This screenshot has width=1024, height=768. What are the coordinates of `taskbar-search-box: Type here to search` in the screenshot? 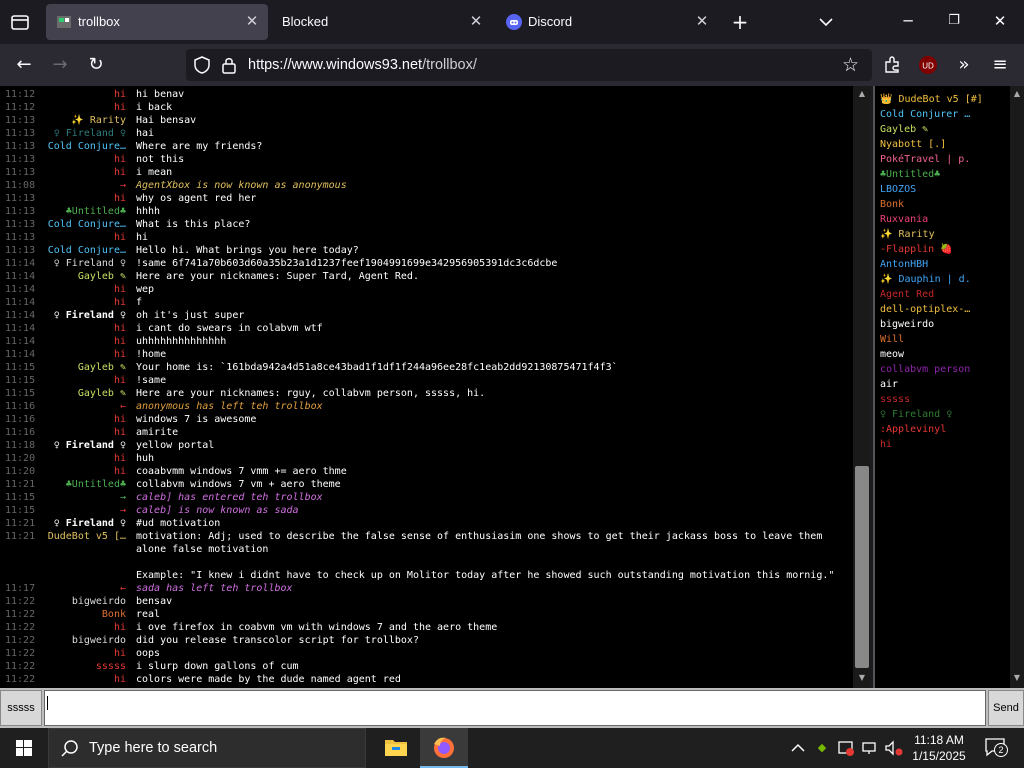 It's located at (207, 748).